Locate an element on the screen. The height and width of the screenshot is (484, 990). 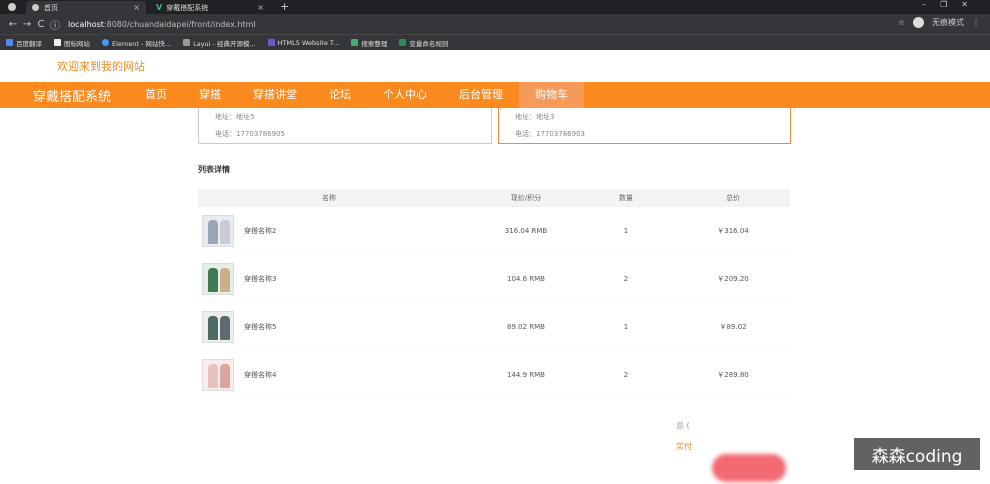
address-card: 地址：地址5 电话：17703786905 is located at coordinates (345, 126).